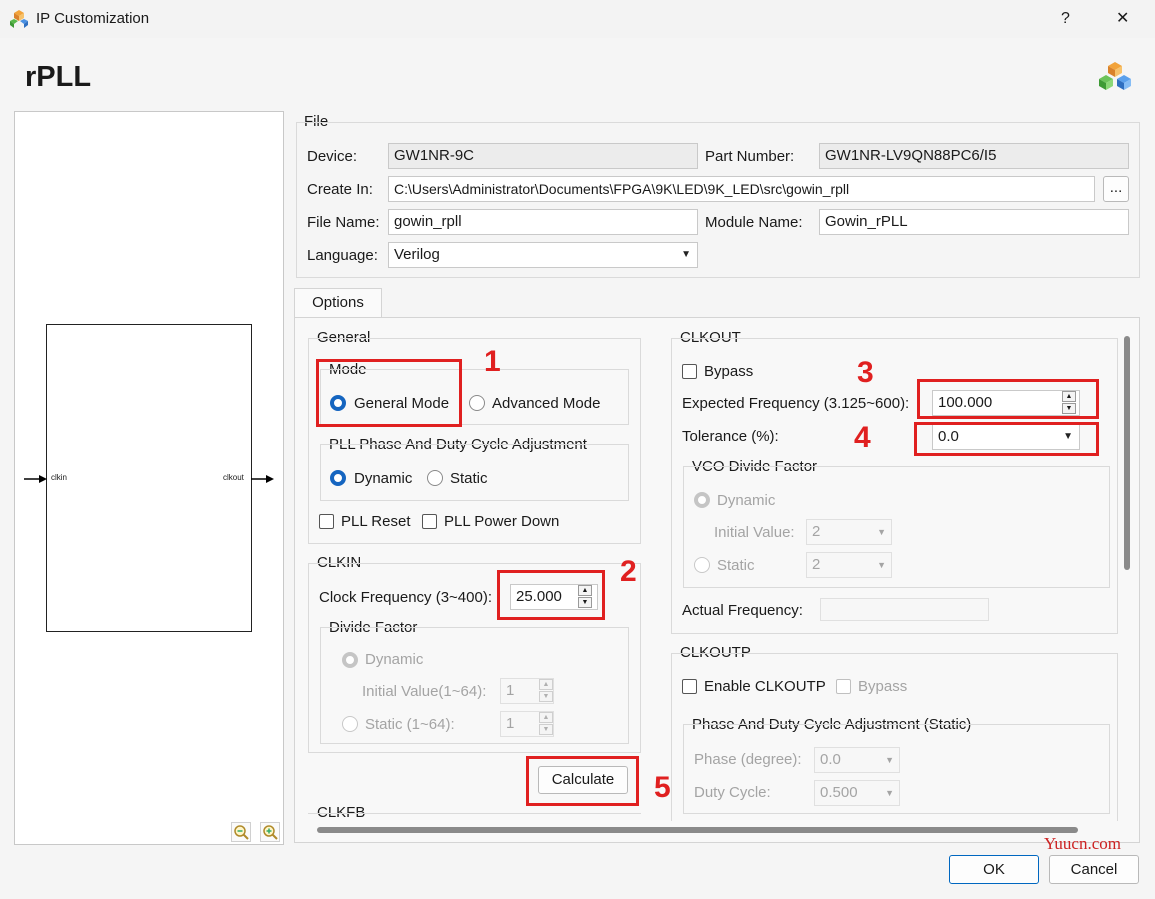 Image resolution: width=1155 pixels, height=899 pixels. Describe the element at coordinates (728, 372) in the screenshot. I see `clkout-bypass-label: Bypass` at that location.